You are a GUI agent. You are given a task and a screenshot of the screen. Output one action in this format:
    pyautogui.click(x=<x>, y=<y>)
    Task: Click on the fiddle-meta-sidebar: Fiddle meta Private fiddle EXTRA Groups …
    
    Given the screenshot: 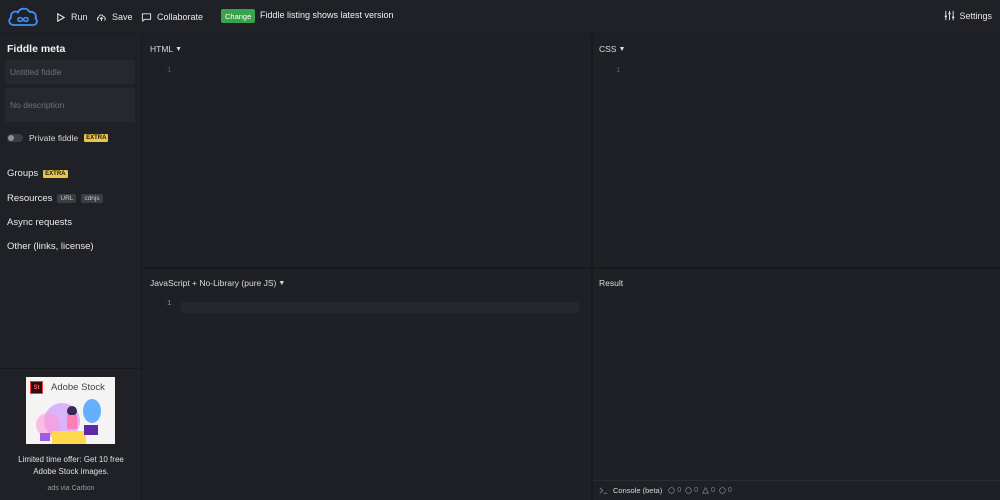 What is the action you would take?
    pyautogui.click(x=71, y=267)
    